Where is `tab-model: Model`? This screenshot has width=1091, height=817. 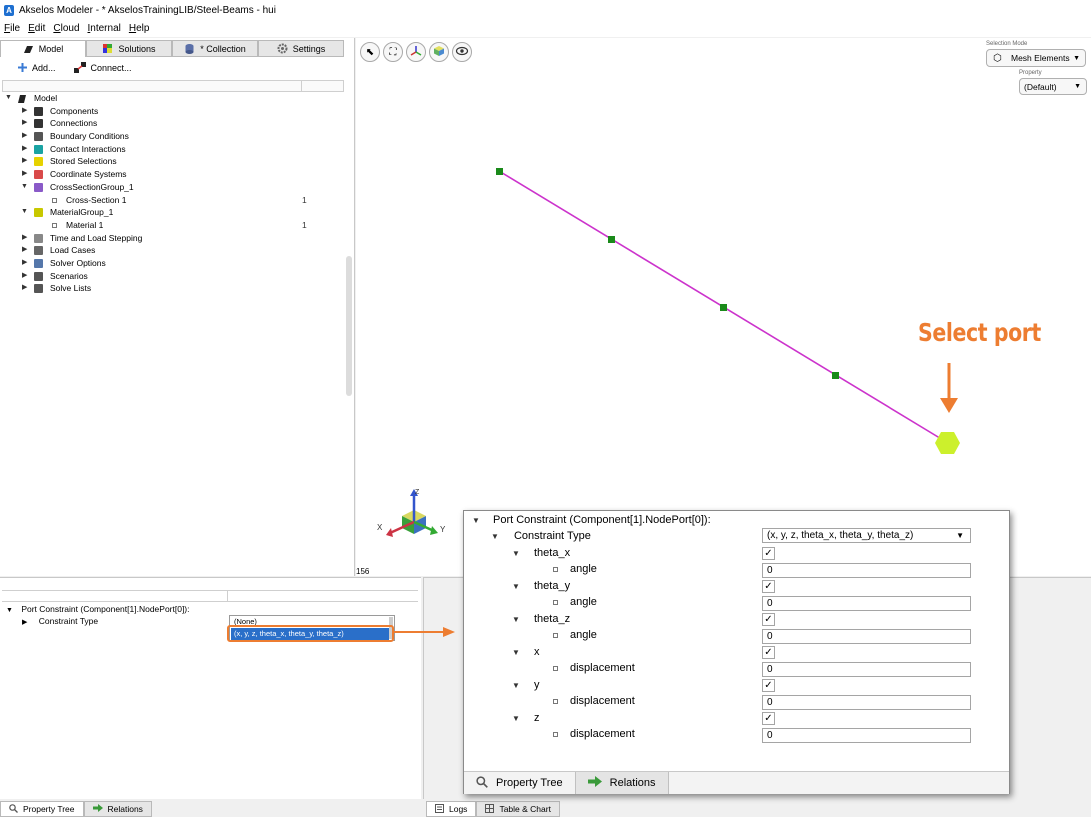
tab-model: Model is located at coordinates (43, 48).